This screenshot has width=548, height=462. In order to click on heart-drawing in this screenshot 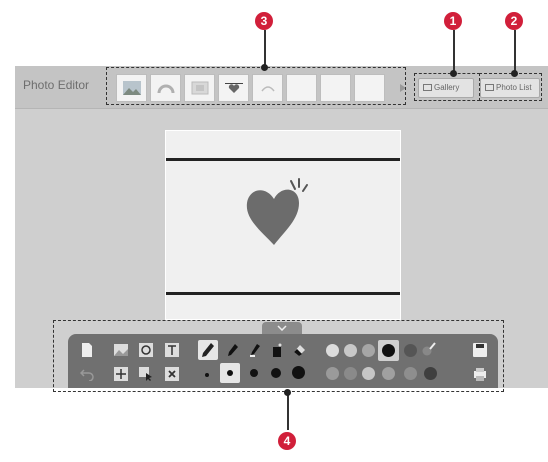, I will do `click(277, 211)`.